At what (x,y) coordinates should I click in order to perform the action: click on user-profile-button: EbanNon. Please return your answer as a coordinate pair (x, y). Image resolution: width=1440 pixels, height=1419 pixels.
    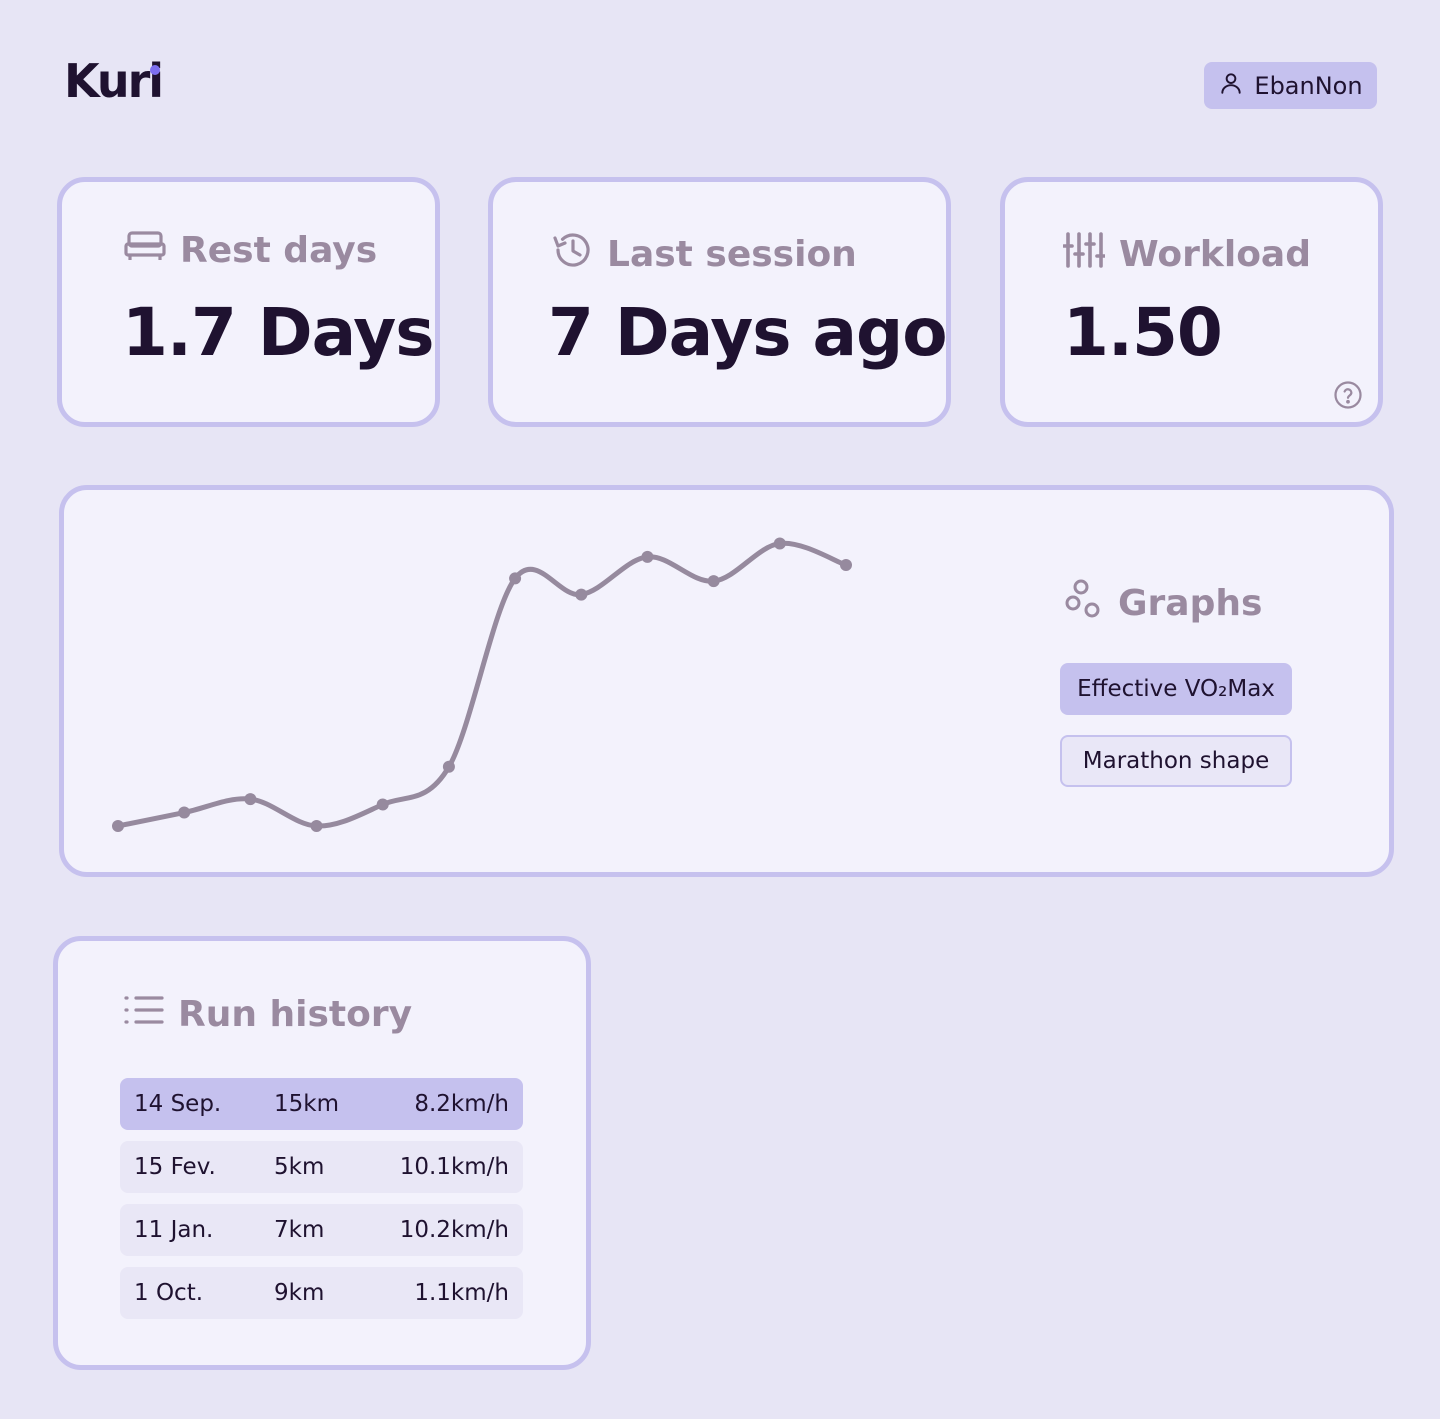
    Looking at the image, I should click on (1290, 85).